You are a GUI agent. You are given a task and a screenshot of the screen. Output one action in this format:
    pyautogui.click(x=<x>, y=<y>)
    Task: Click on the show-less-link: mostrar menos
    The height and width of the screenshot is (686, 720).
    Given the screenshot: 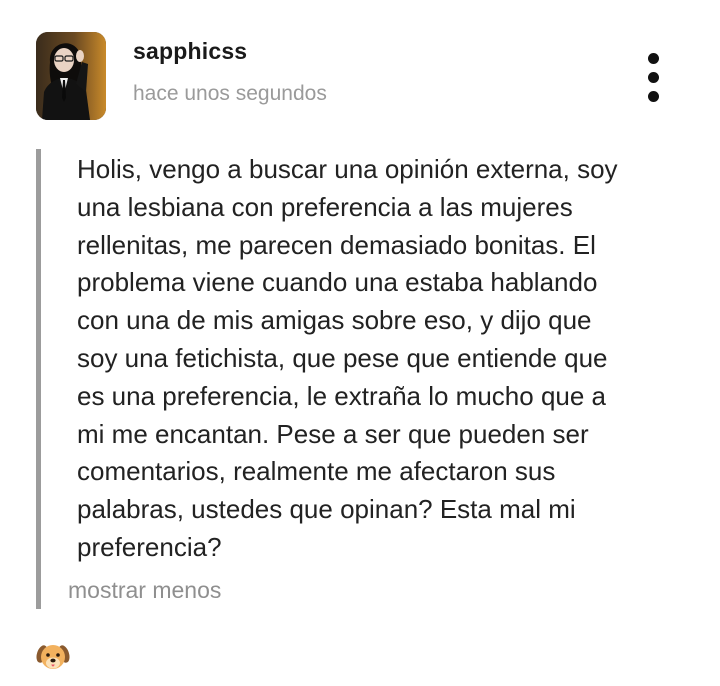 What is the action you would take?
    pyautogui.click(x=144, y=590)
    